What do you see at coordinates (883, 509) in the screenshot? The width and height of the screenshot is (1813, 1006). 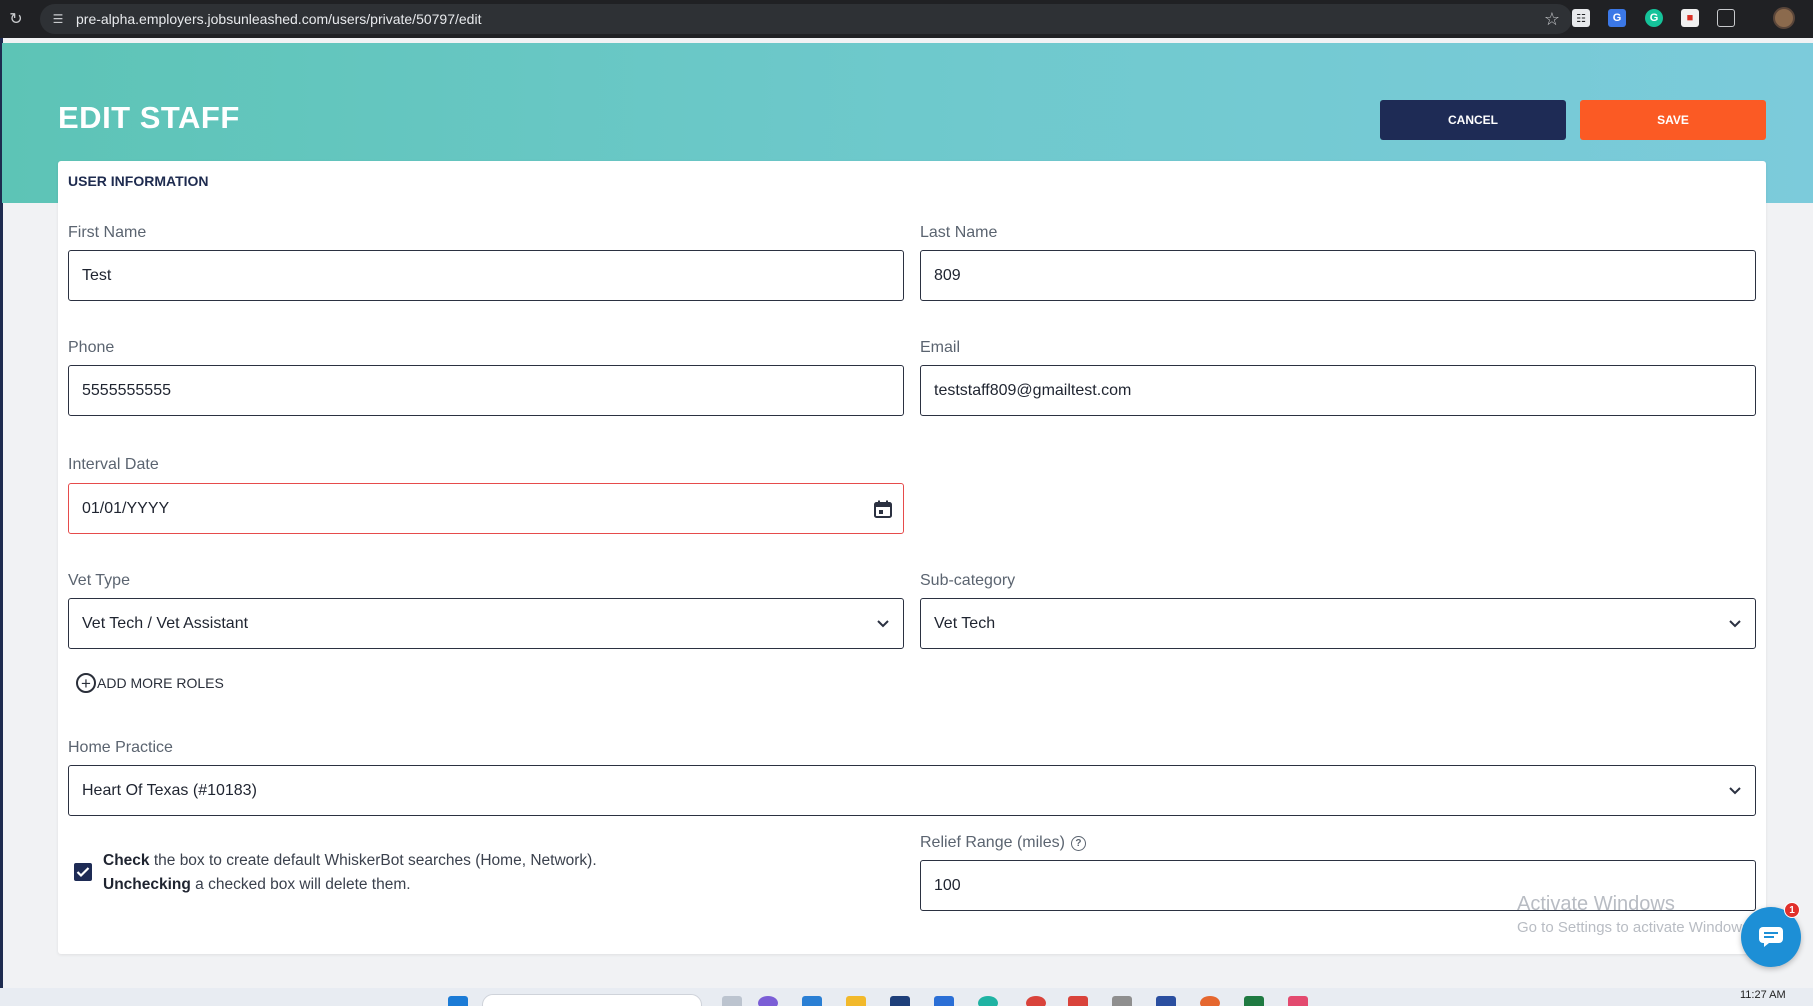 I see `calendar-icon` at bounding box center [883, 509].